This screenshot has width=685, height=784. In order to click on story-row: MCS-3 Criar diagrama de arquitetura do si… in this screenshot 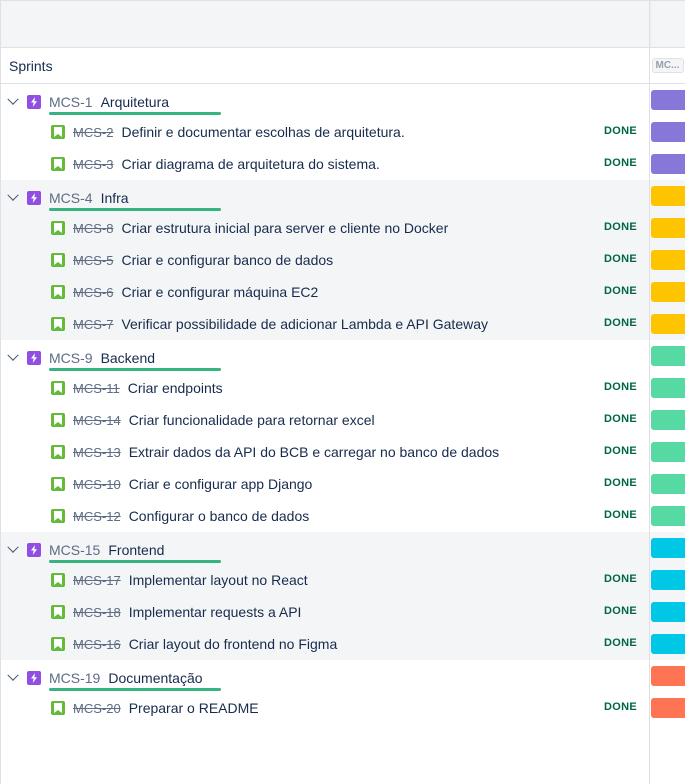, I will do `click(325, 164)`.